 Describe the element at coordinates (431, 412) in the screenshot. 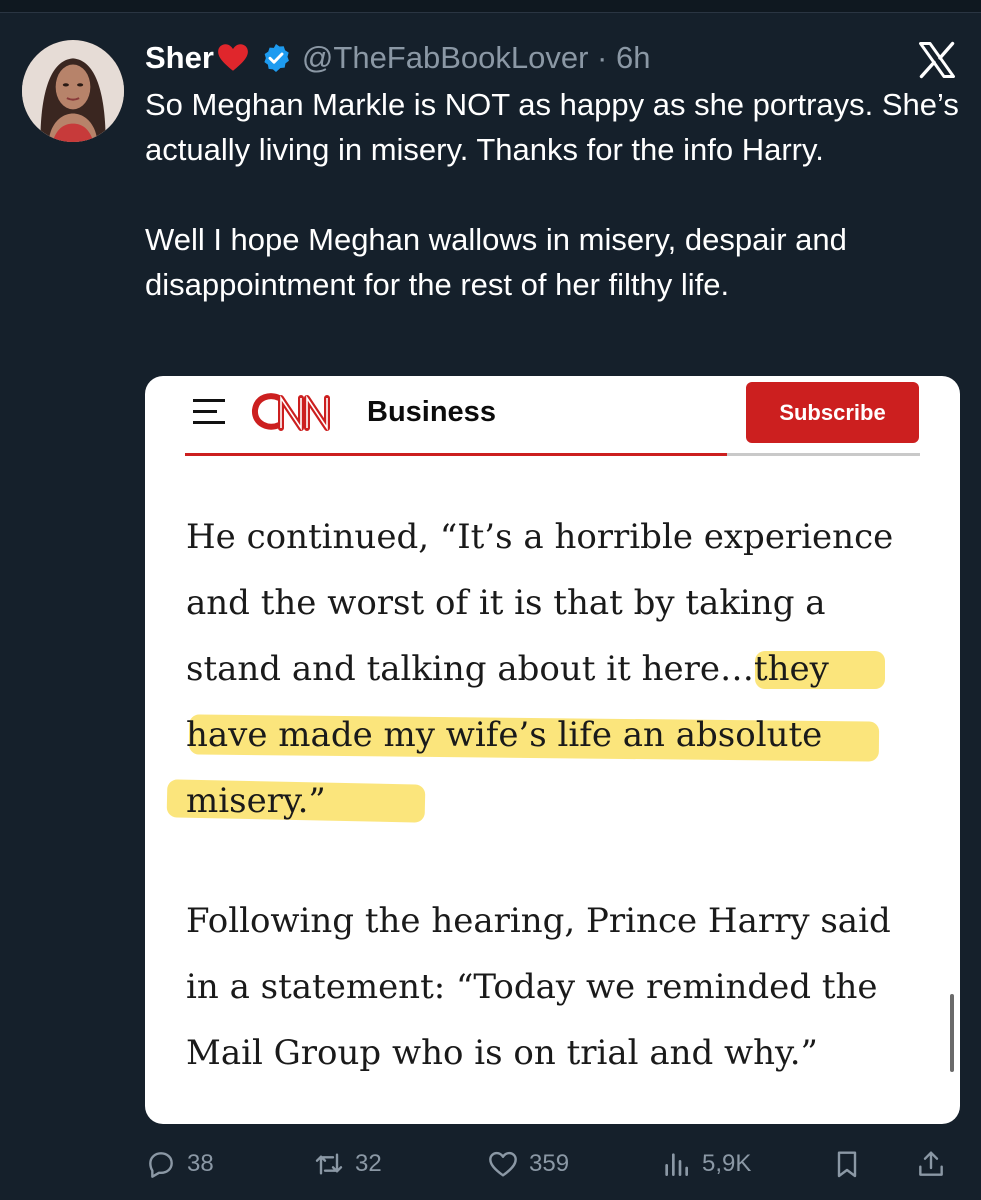

I see `section-title: Business` at that location.